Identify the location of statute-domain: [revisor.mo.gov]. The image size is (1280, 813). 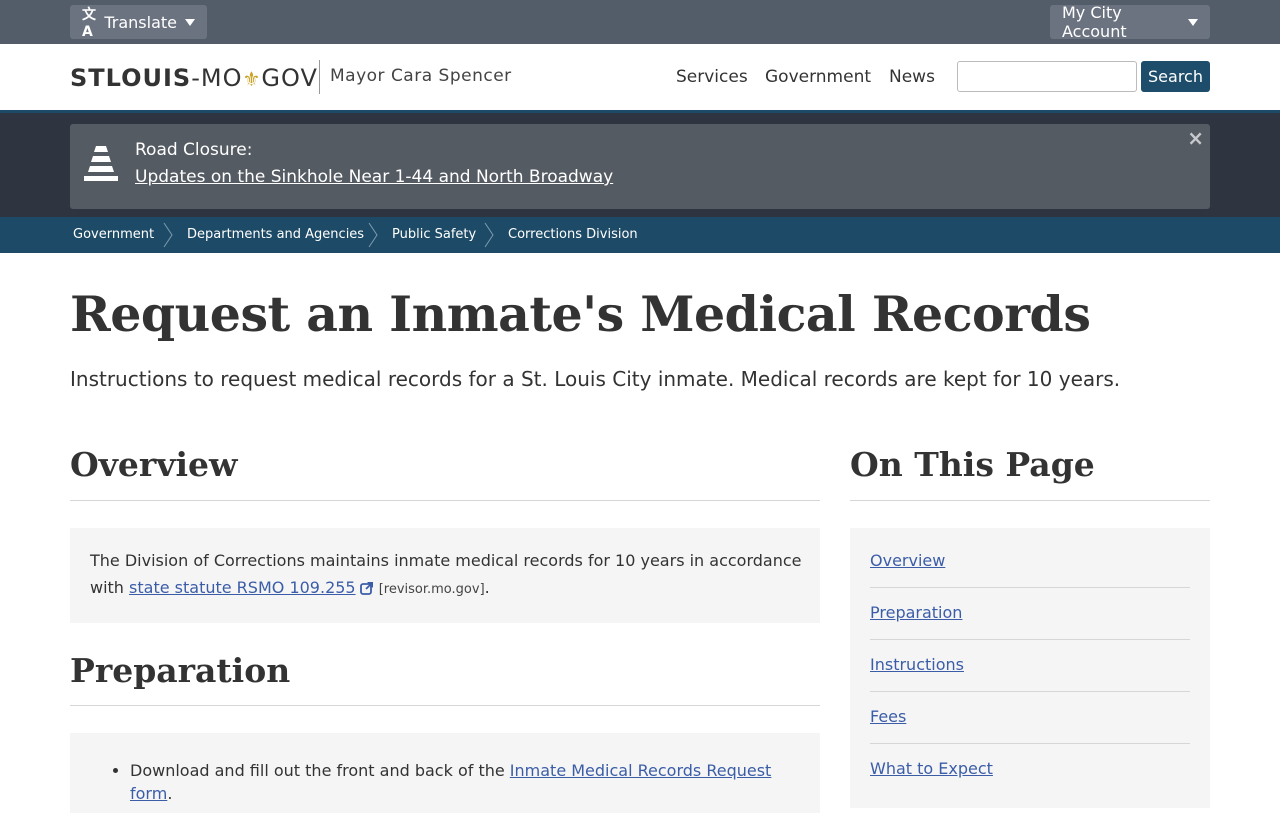
(431, 589).